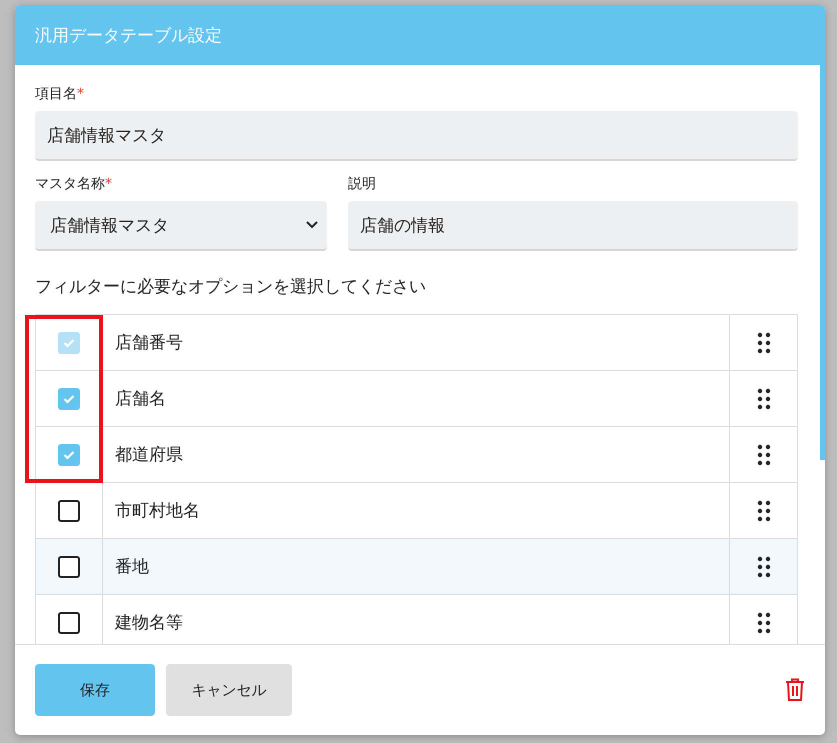 This screenshot has width=837, height=743. I want to click on option-name: 店舗番号, so click(416, 342).